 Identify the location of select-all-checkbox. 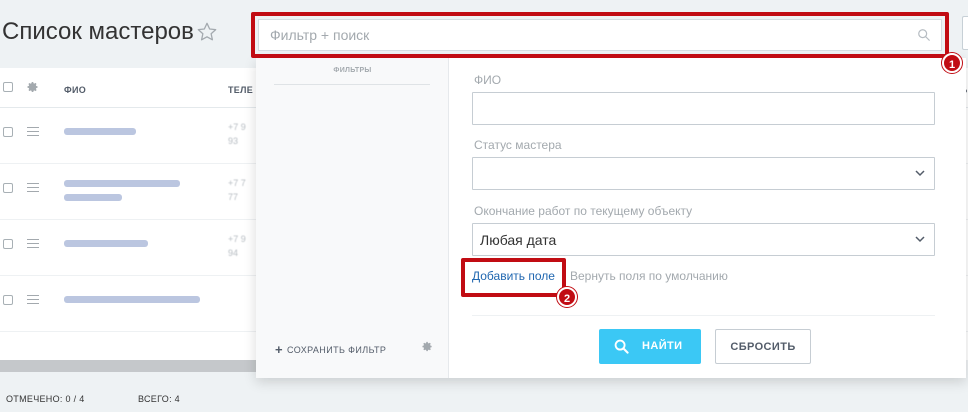
(8, 87).